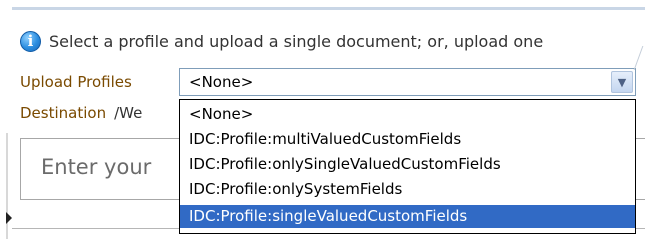 The height and width of the screenshot is (246, 645). Describe the element at coordinates (9, 218) in the screenshot. I see `triangle-right-icon` at that location.